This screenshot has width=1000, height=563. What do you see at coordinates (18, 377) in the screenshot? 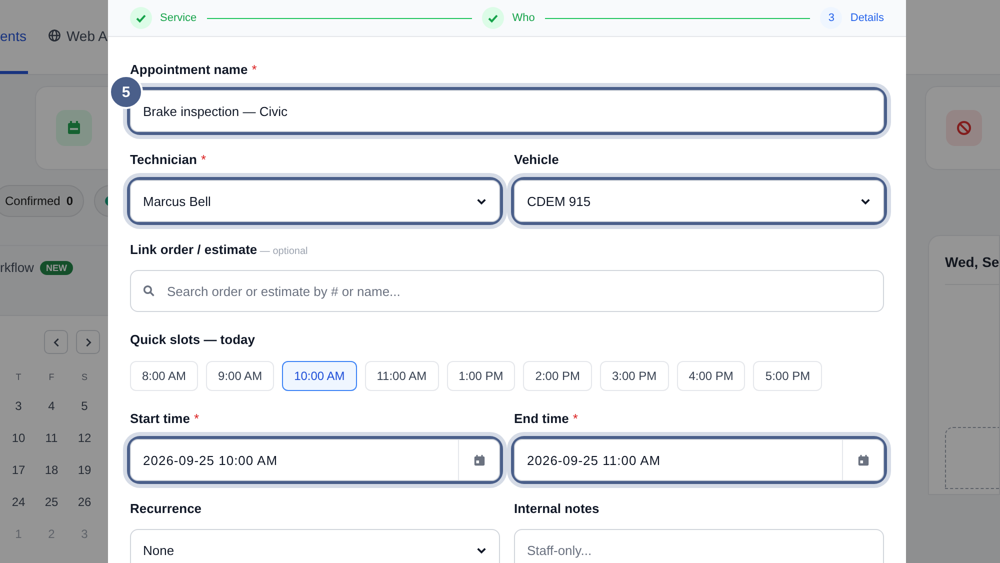
I see `weekday-label: T` at bounding box center [18, 377].